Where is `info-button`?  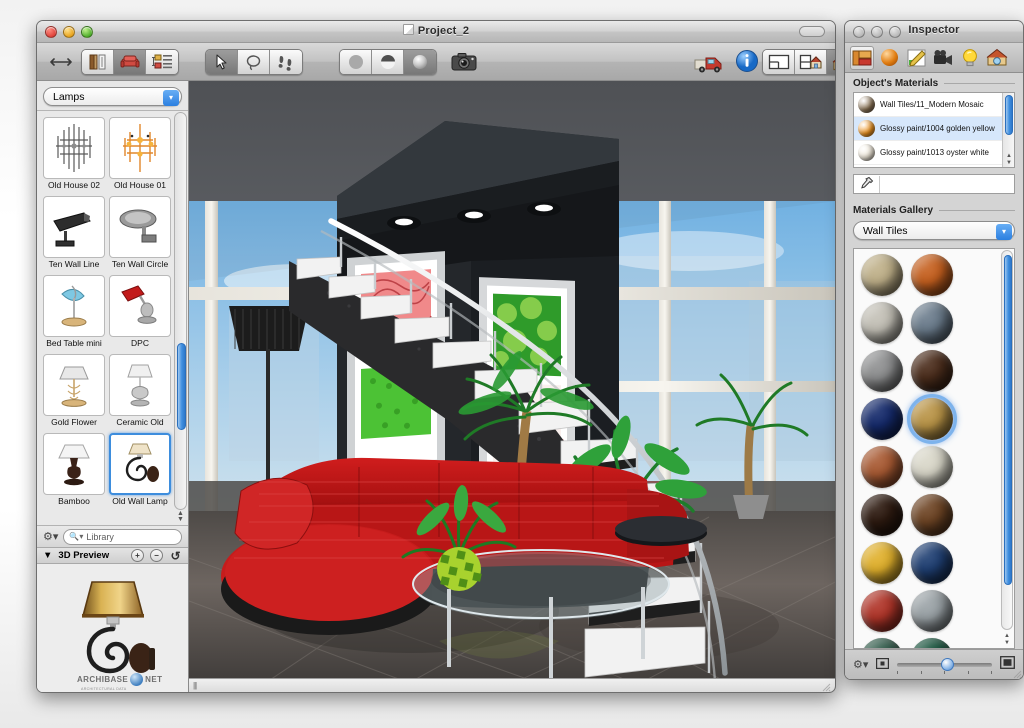
info-button is located at coordinates (747, 61).